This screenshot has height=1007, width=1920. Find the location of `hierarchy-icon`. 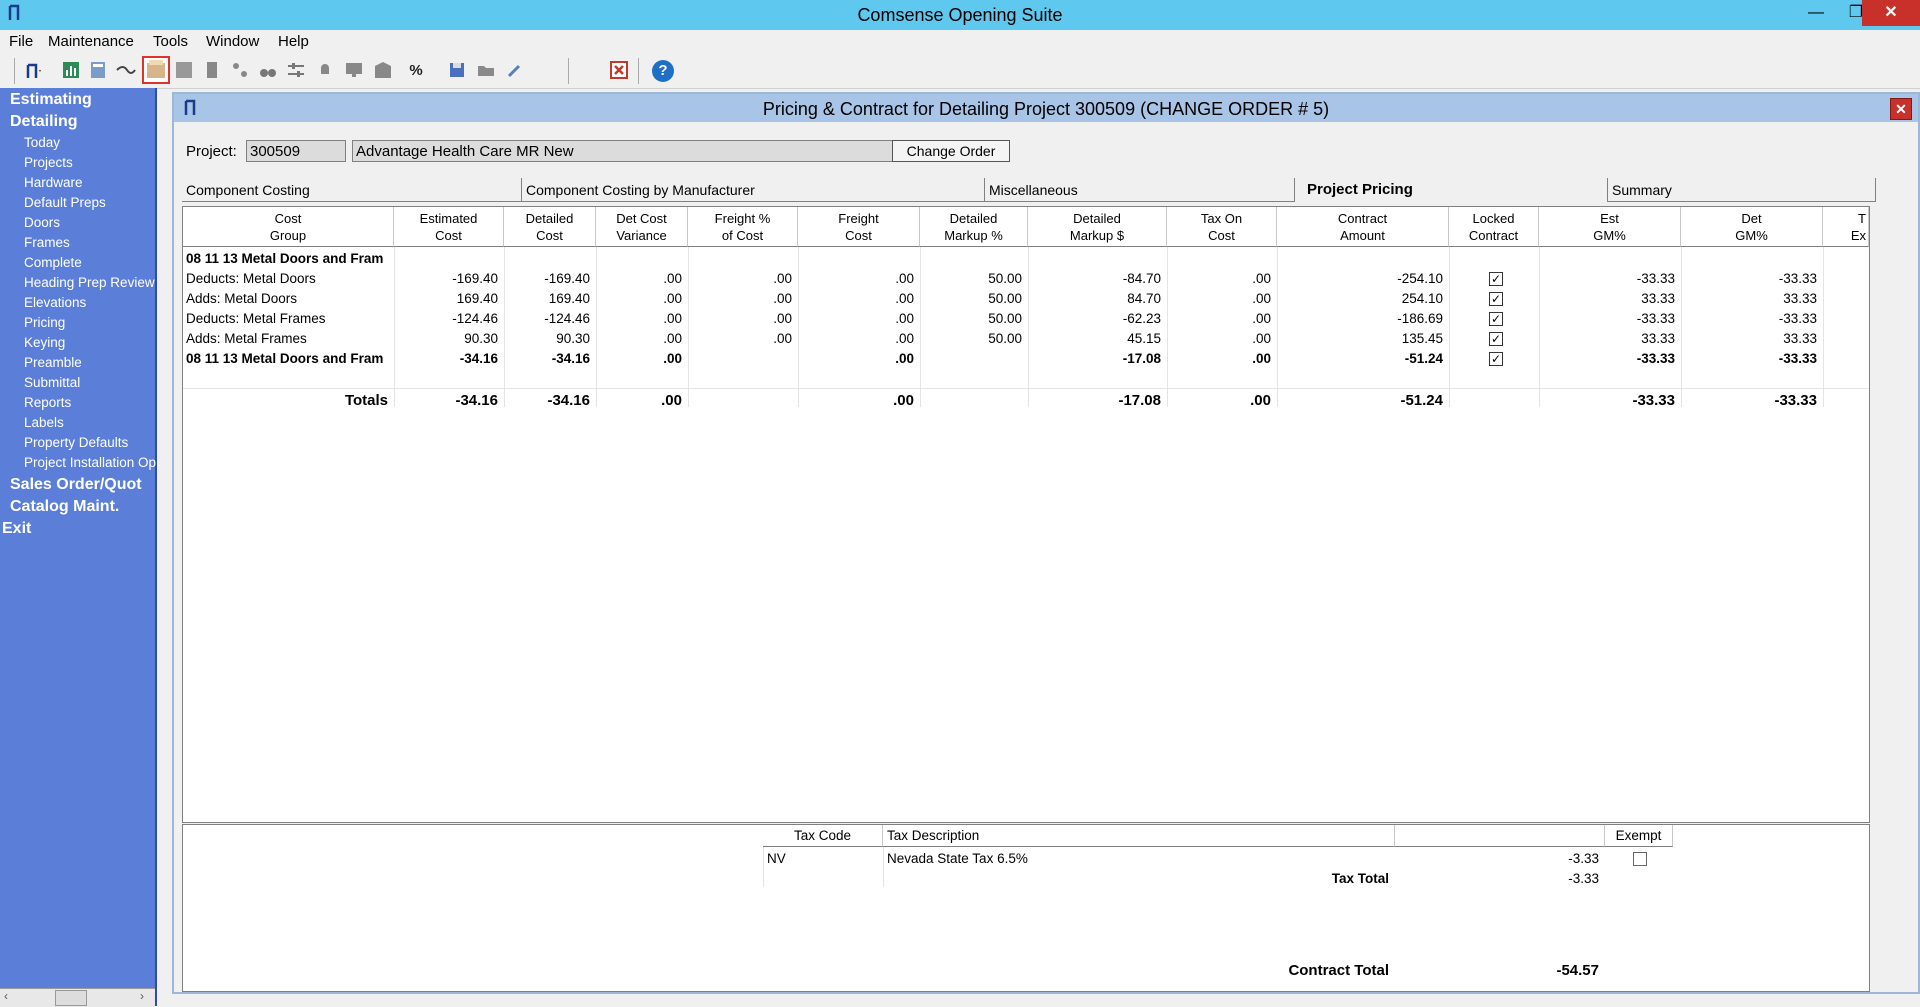

hierarchy-icon is located at coordinates (240, 71).